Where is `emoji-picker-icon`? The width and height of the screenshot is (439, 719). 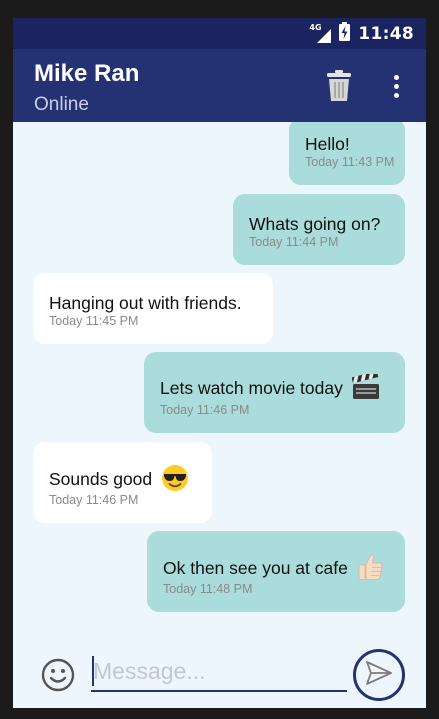
emoji-picker-icon is located at coordinates (58, 675).